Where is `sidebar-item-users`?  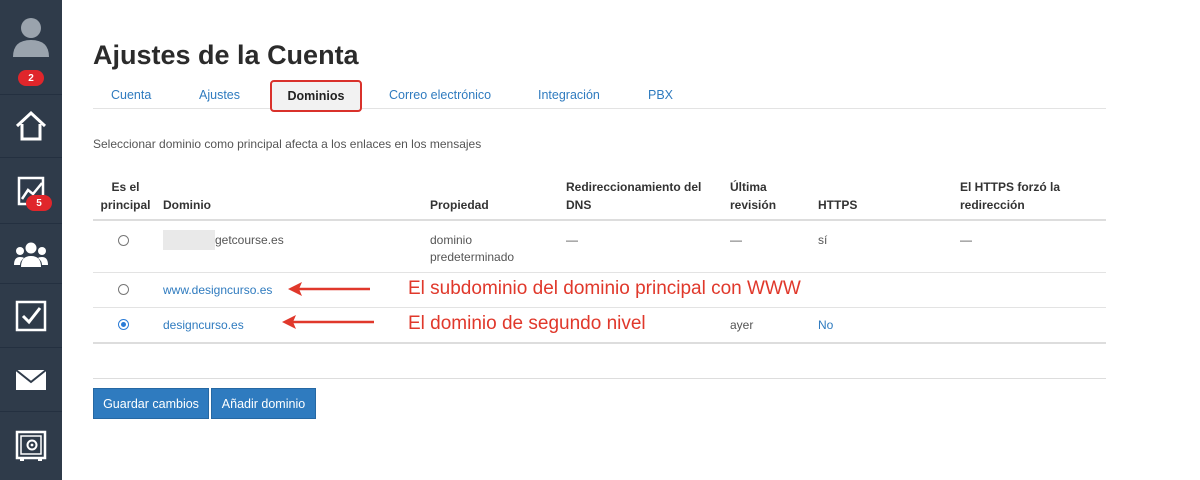 sidebar-item-users is located at coordinates (31, 254).